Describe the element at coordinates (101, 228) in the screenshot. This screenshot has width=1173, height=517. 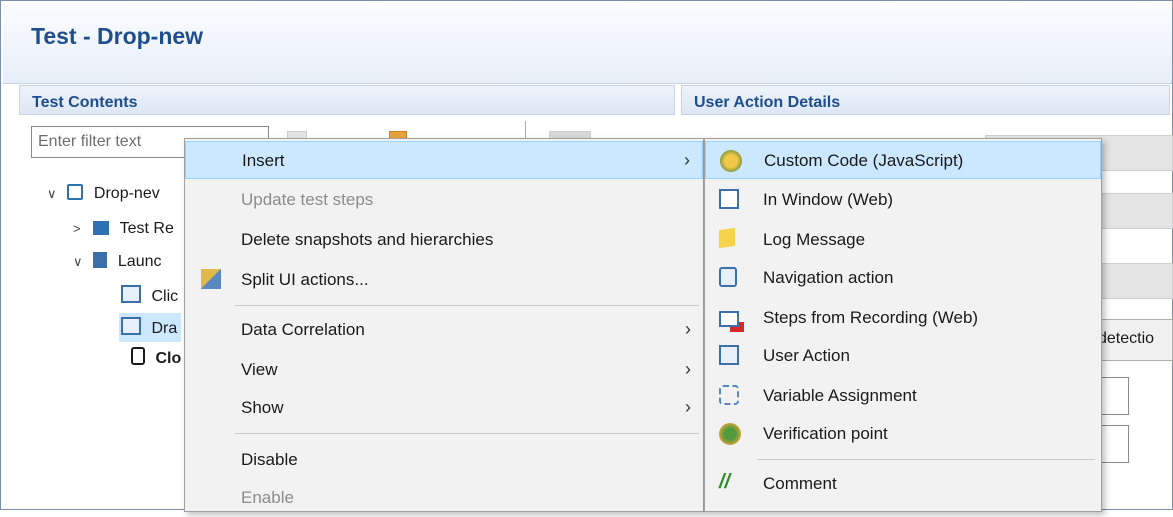
I see `table-icon` at that location.